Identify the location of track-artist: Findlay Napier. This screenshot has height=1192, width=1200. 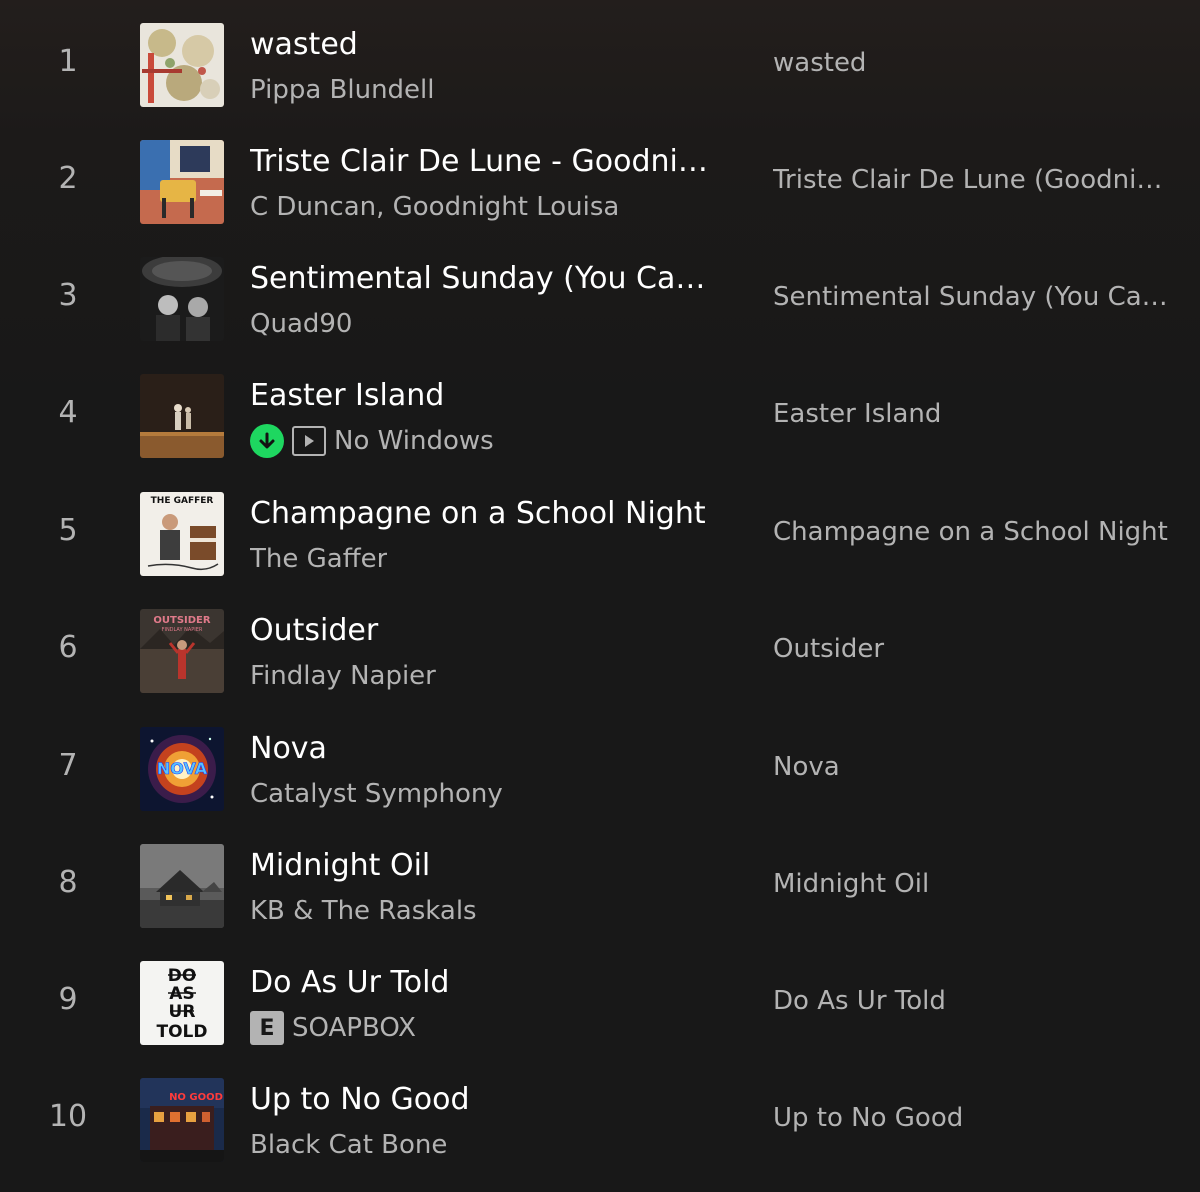
(343, 676).